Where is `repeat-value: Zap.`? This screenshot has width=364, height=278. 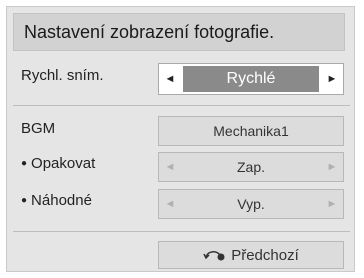 repeat-value: Zap. is located at coordinates (250, 167).